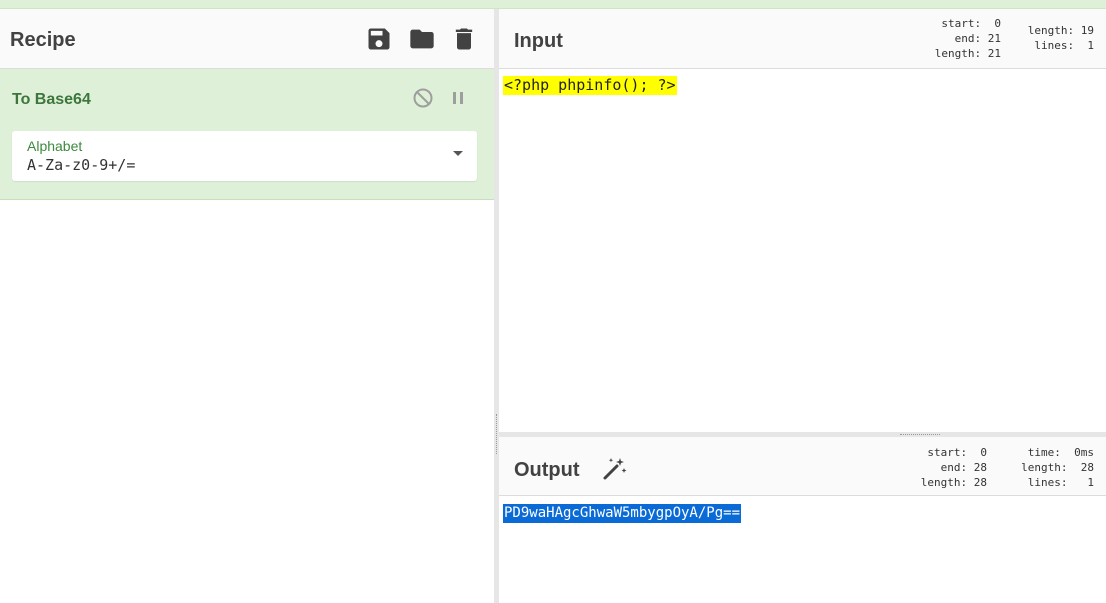 This screenshot has height=603, width=1106. Describe the element at coordinates (496, 434) in the screenshot. I see `vertical-splitter-grip` at that location.